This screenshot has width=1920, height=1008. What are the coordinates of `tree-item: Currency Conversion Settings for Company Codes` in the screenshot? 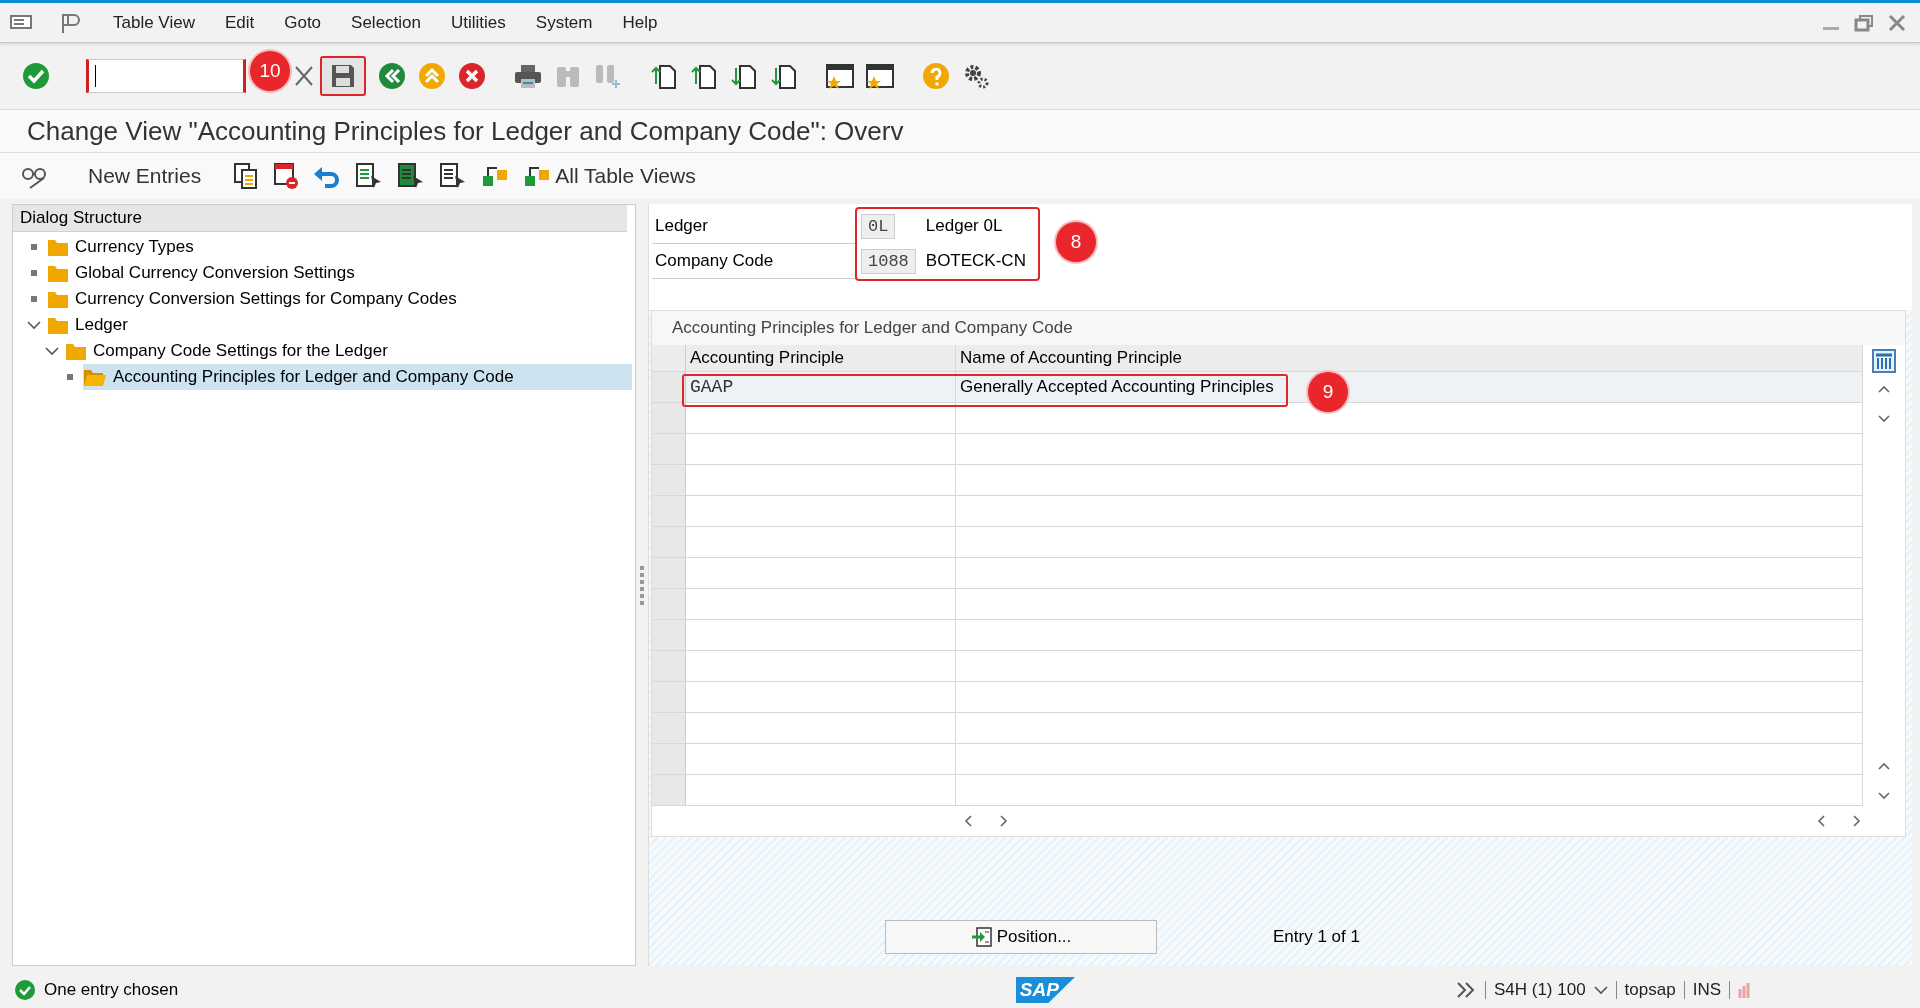 It's located at (311, 299).